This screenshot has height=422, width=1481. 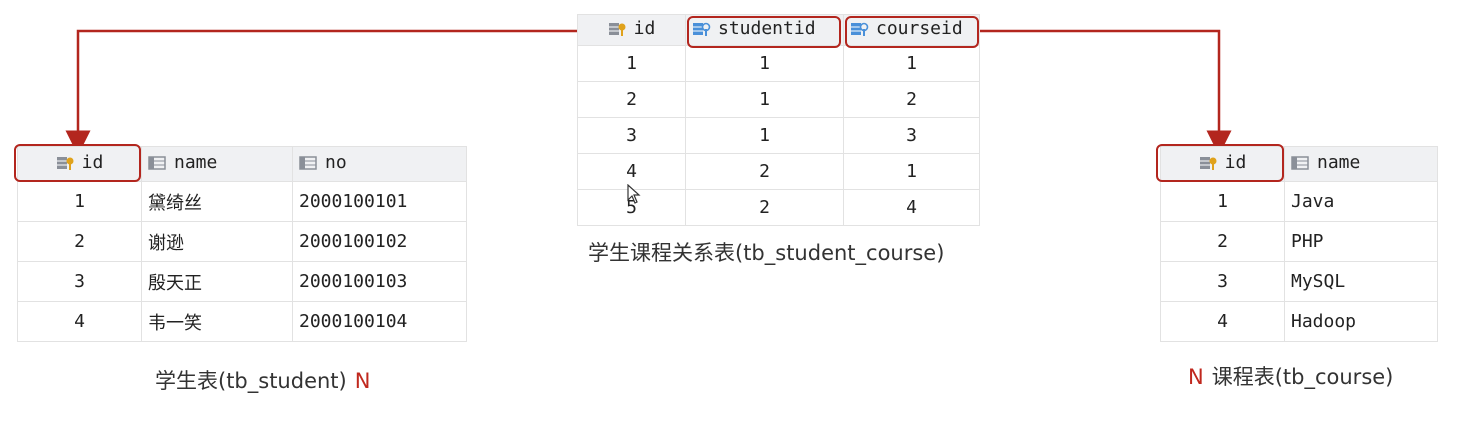 I want to click on cell-courseid: 2, so click(x=911, y=99).